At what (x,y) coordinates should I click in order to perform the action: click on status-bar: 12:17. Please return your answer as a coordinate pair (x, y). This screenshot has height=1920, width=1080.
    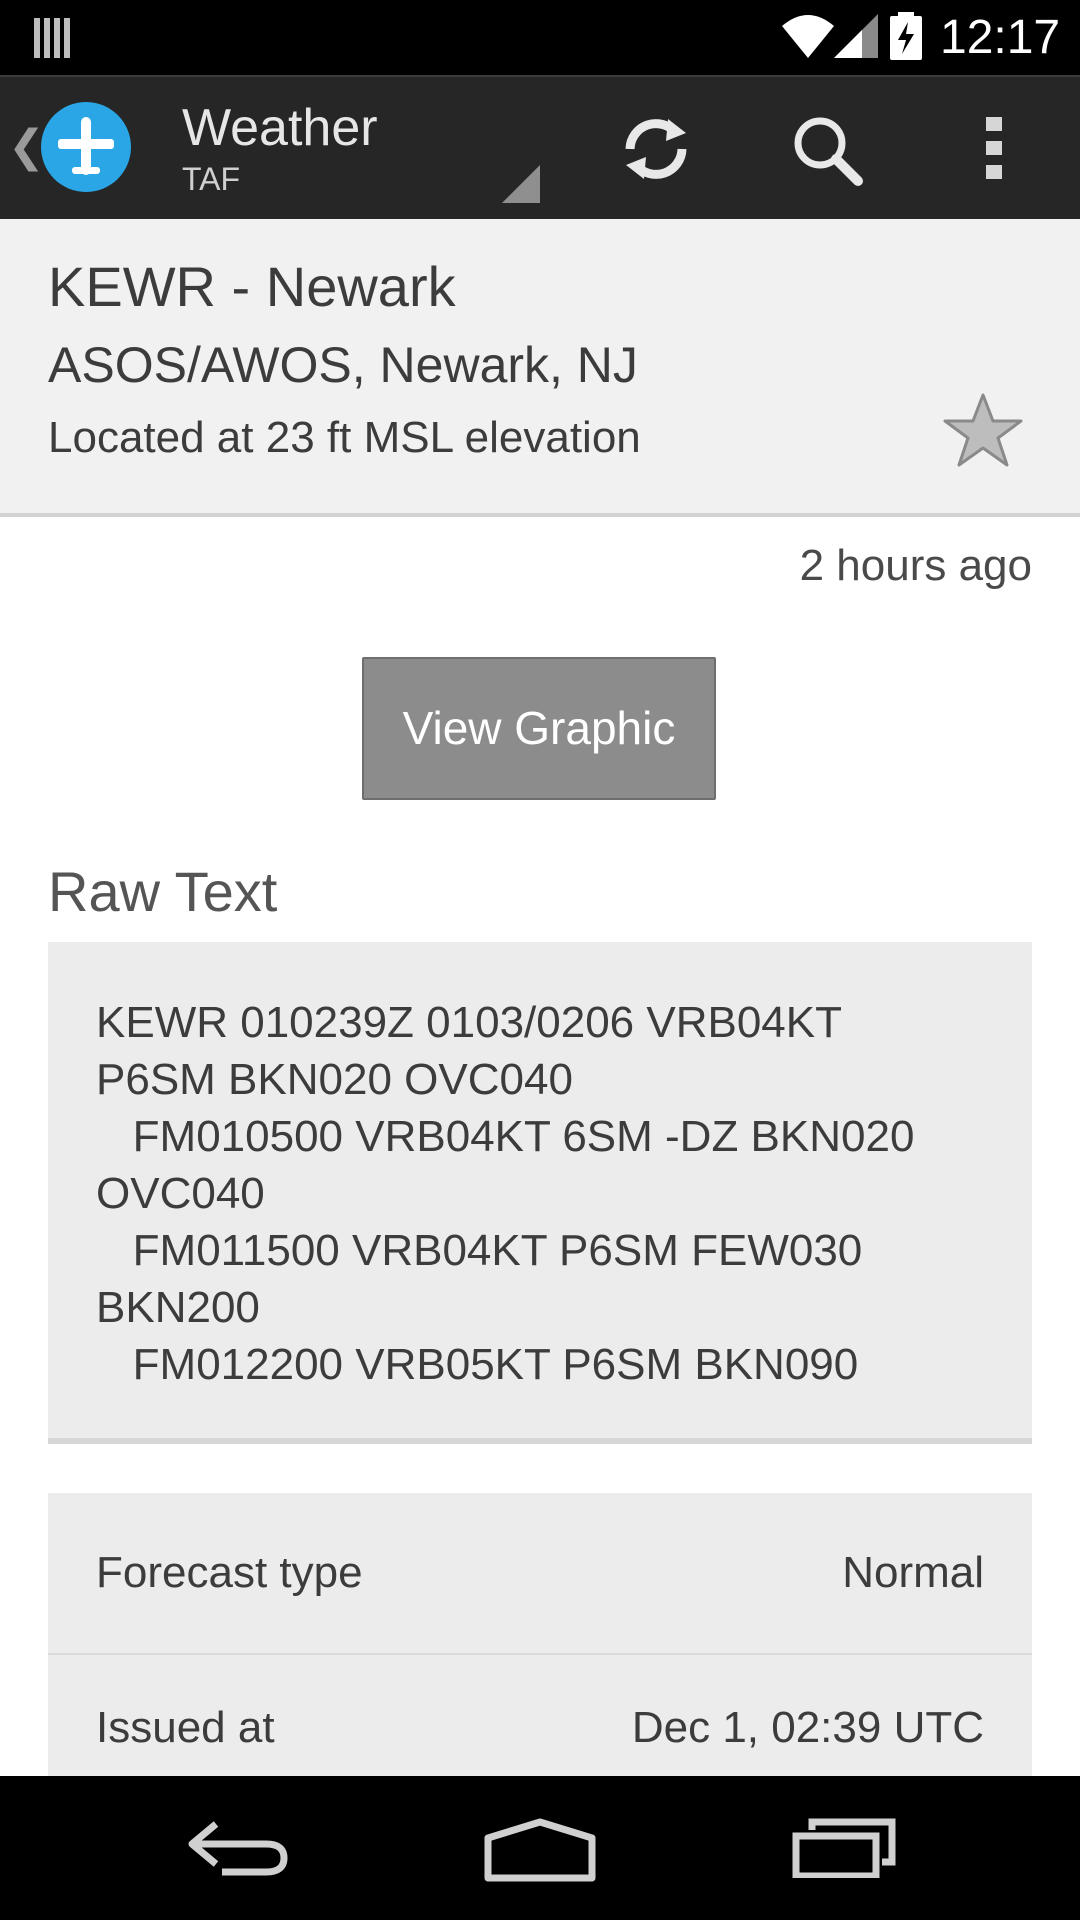
    Looking at the image, I should click on (540, 37).